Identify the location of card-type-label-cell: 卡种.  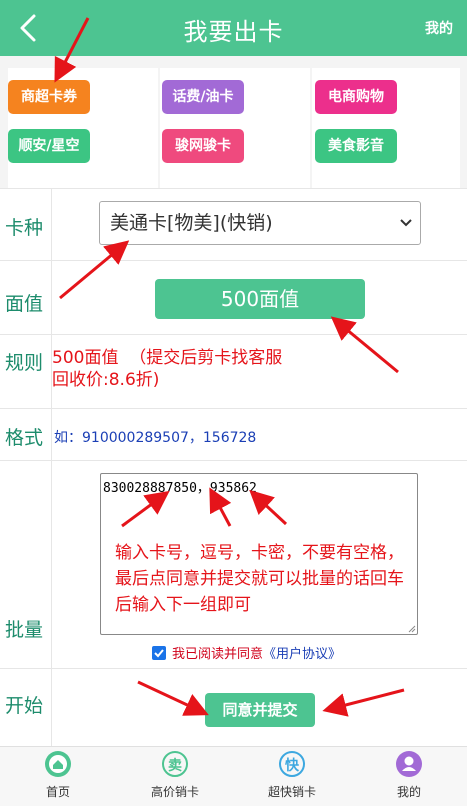
(26, 224).